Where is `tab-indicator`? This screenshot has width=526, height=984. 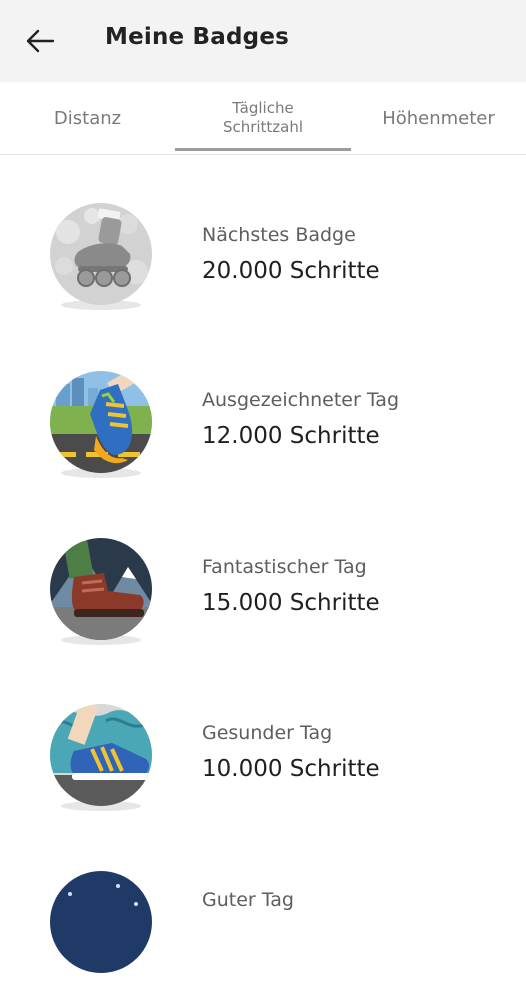
tab-indicator is located at coordinates (263, 149).